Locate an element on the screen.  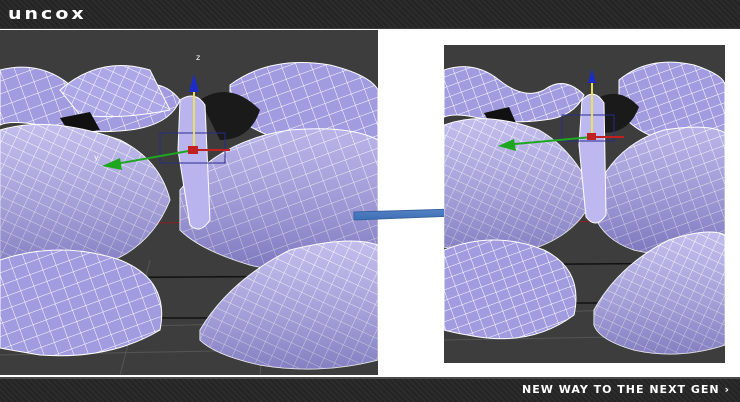
brand-logo: uncox is located at coordinates (47, 14).